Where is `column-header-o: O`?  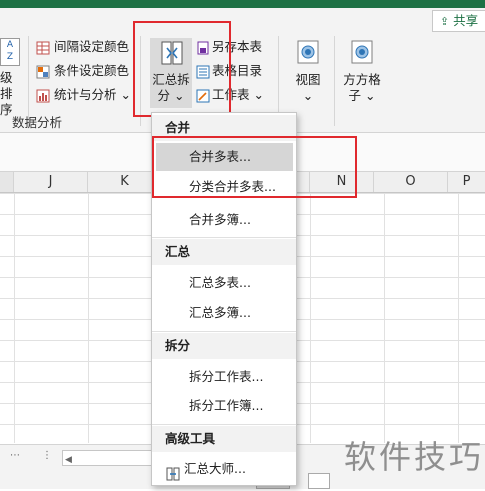 column-header-o: O is located at coordinates (411, 182).